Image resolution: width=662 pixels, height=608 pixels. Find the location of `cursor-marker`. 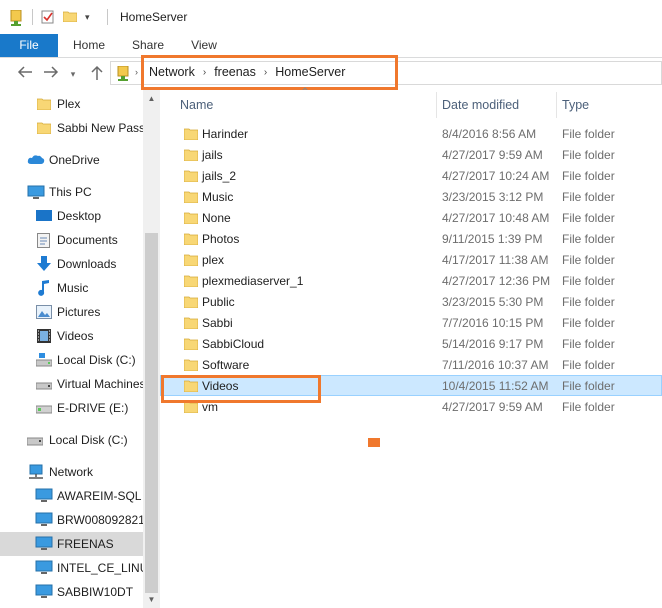

cursor-marker is located at coordinates (374, 442).